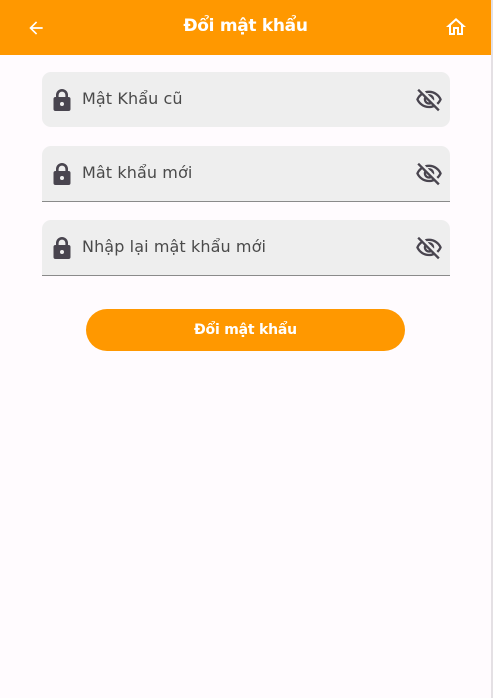  Describe the element at coordinates (174, 246) in the screenshot. I see `confirm-password-placeholder: Nhập lại mật khẩu mới` at that location.